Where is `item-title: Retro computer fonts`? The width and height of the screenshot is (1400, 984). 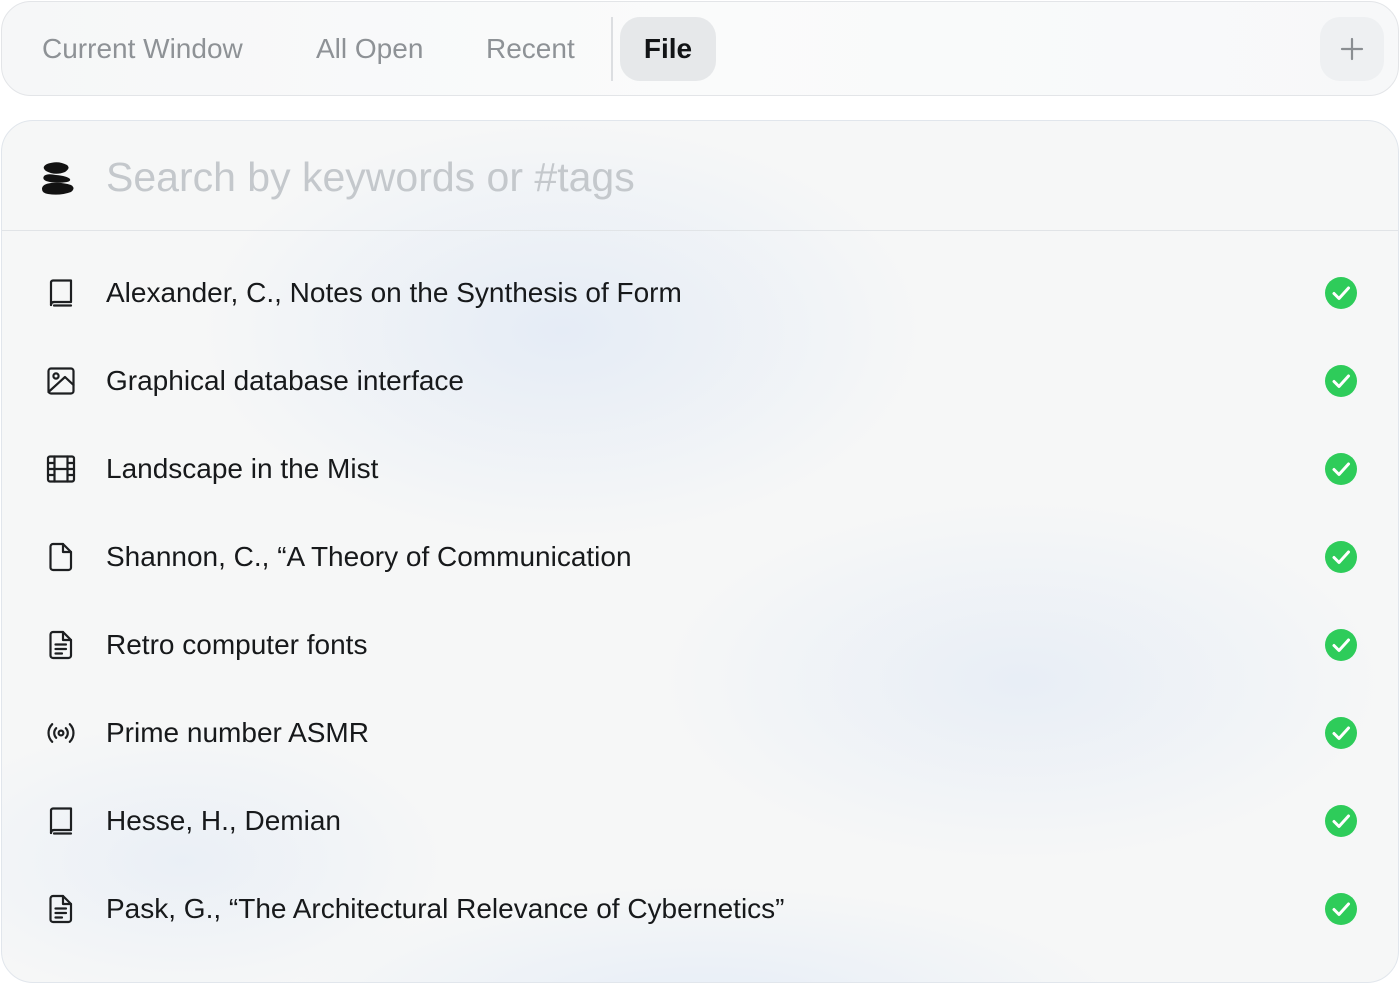 item-title: Retro computer fonts is located at coordinates (237, 644).